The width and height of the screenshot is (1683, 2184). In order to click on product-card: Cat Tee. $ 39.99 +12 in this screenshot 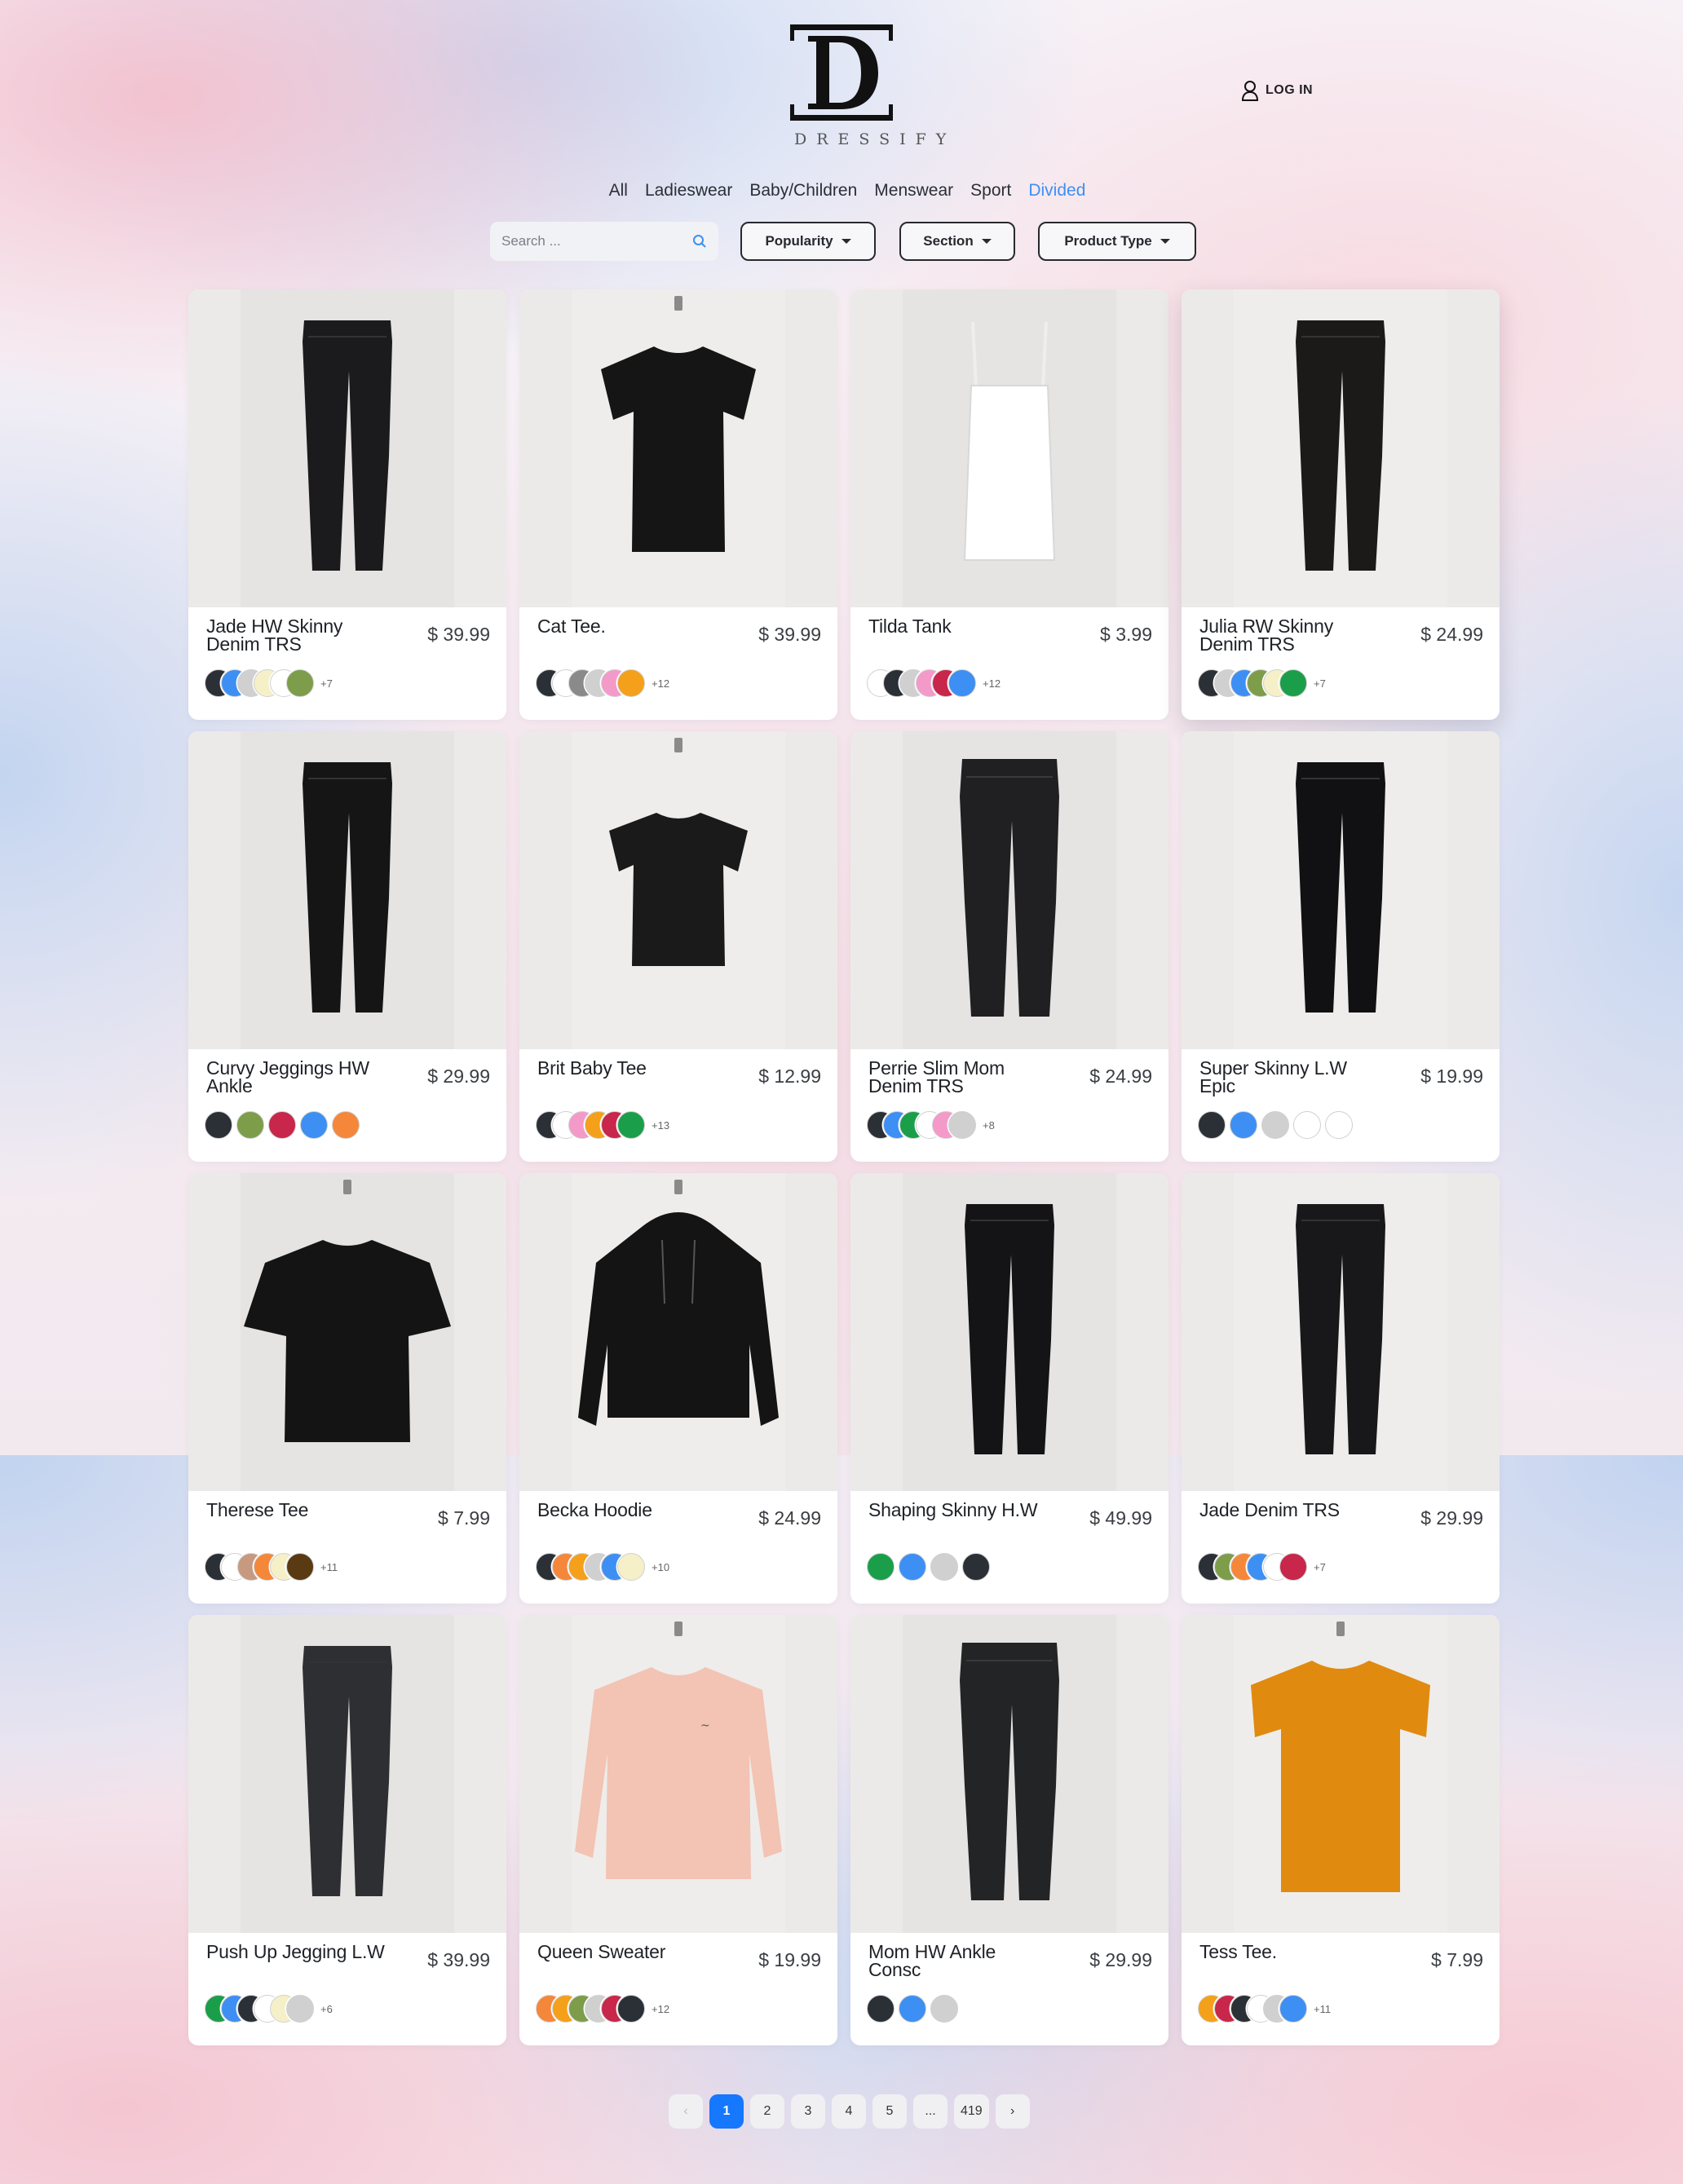, I will do `click(678, 504)`.